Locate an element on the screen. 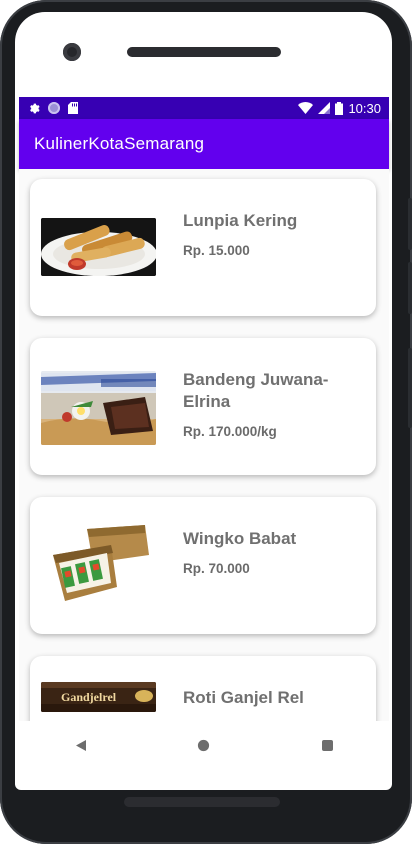 Image resolution: width=412 pixels, height=844 pixels. roti-image: Gandjelrel is located at coordinates (98, 697).